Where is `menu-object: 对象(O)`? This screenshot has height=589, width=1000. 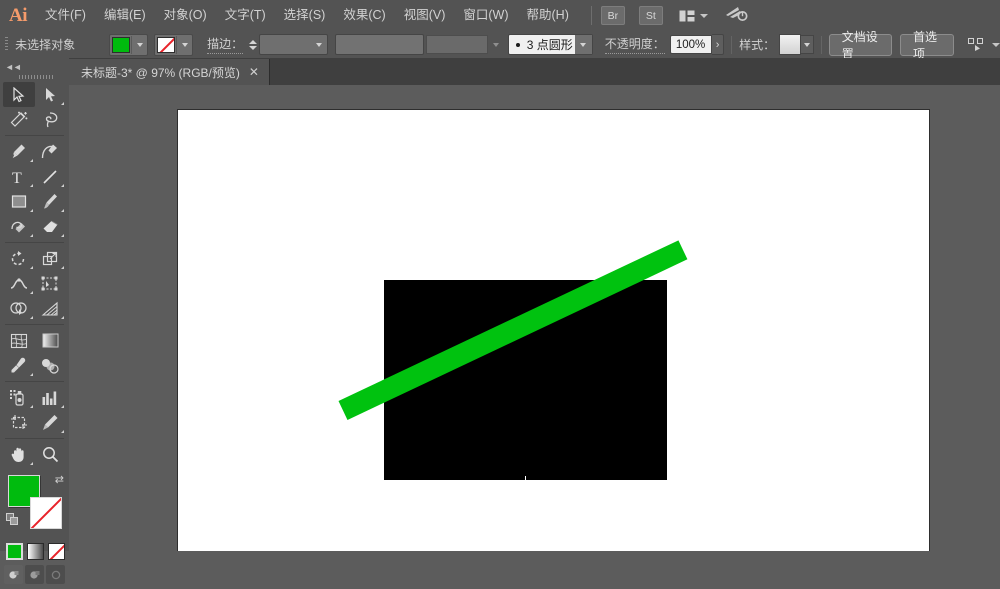
menu-object: 对象(O) is located at coordinates (185, 15).